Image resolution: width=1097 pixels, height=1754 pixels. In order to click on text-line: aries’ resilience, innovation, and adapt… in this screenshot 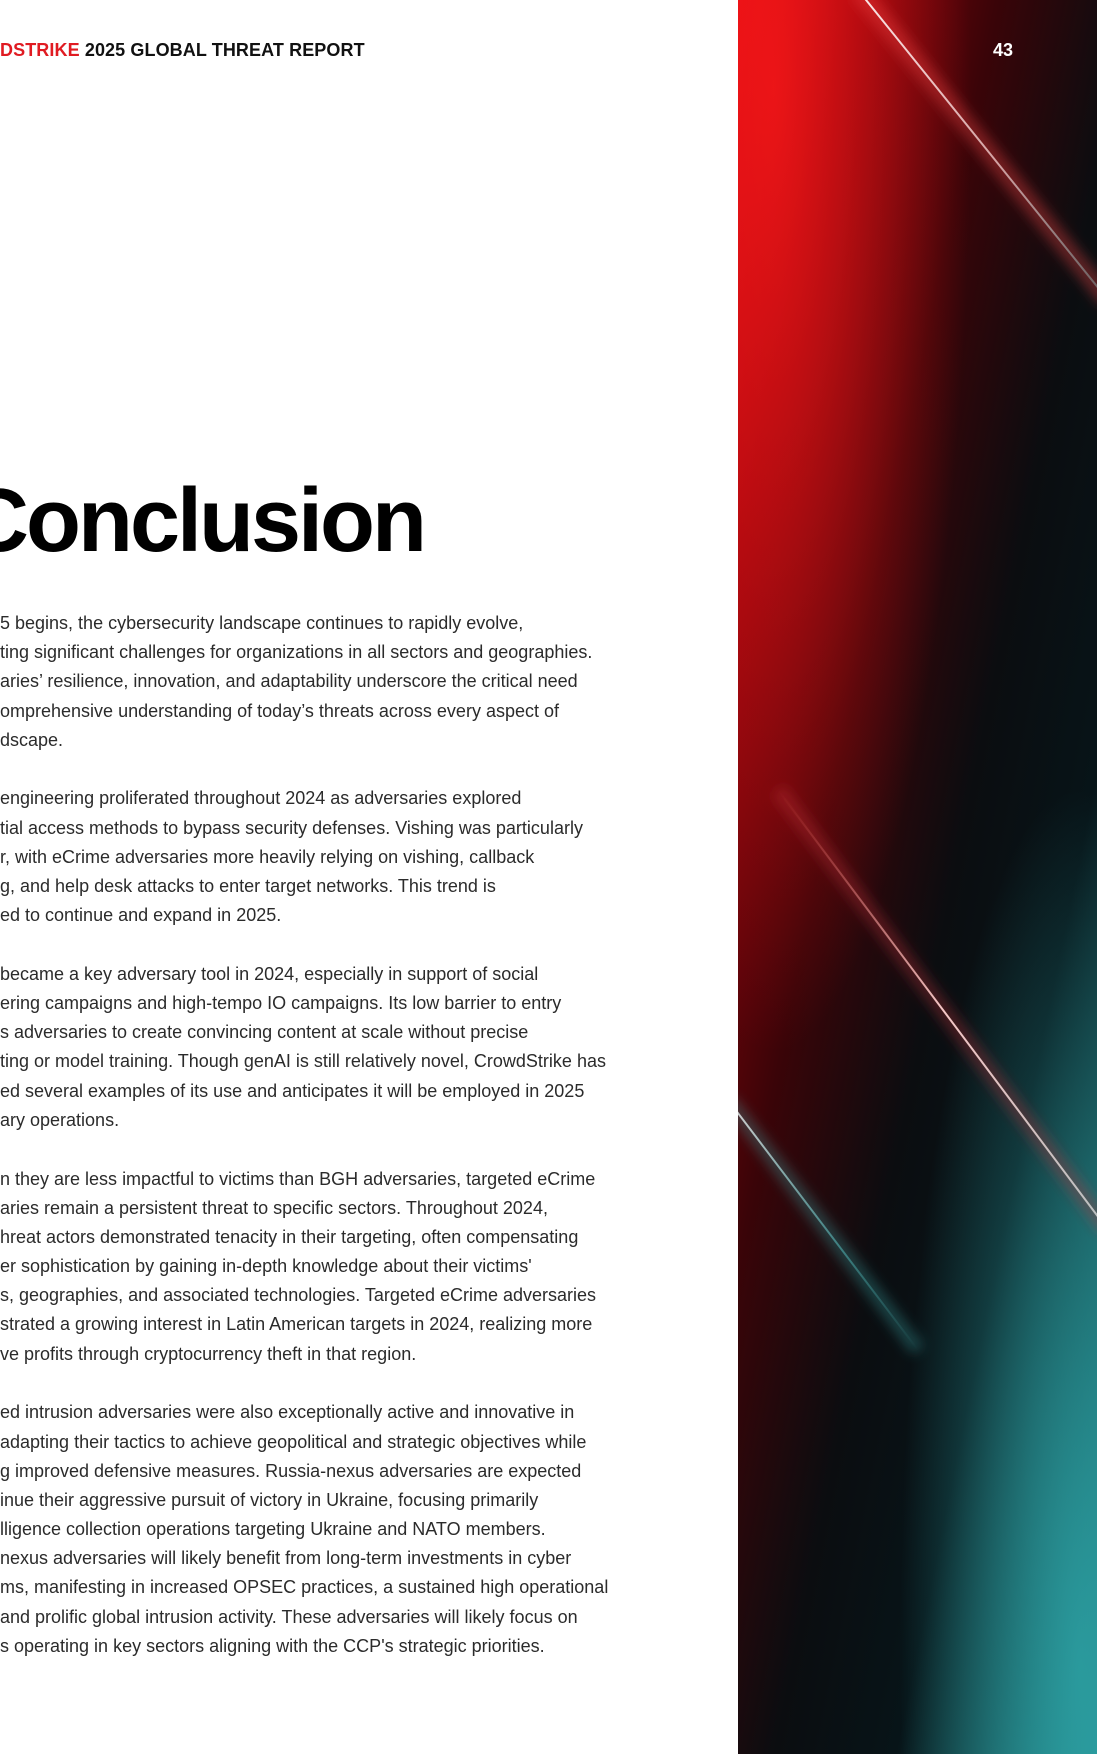, I will do `click(289, 681)`.